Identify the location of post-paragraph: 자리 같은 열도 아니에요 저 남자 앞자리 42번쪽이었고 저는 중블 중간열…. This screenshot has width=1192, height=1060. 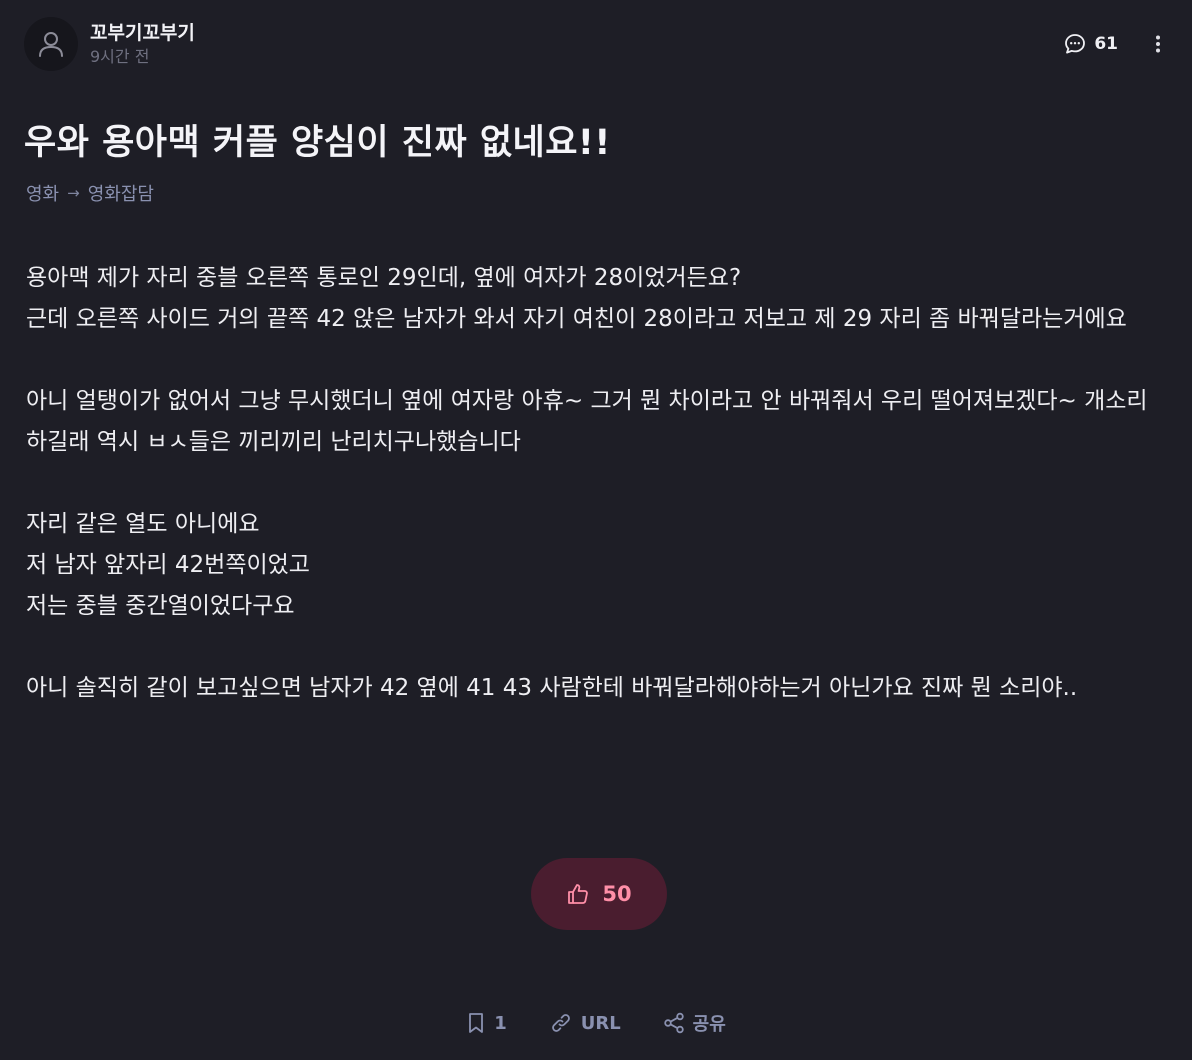
(168, 565).